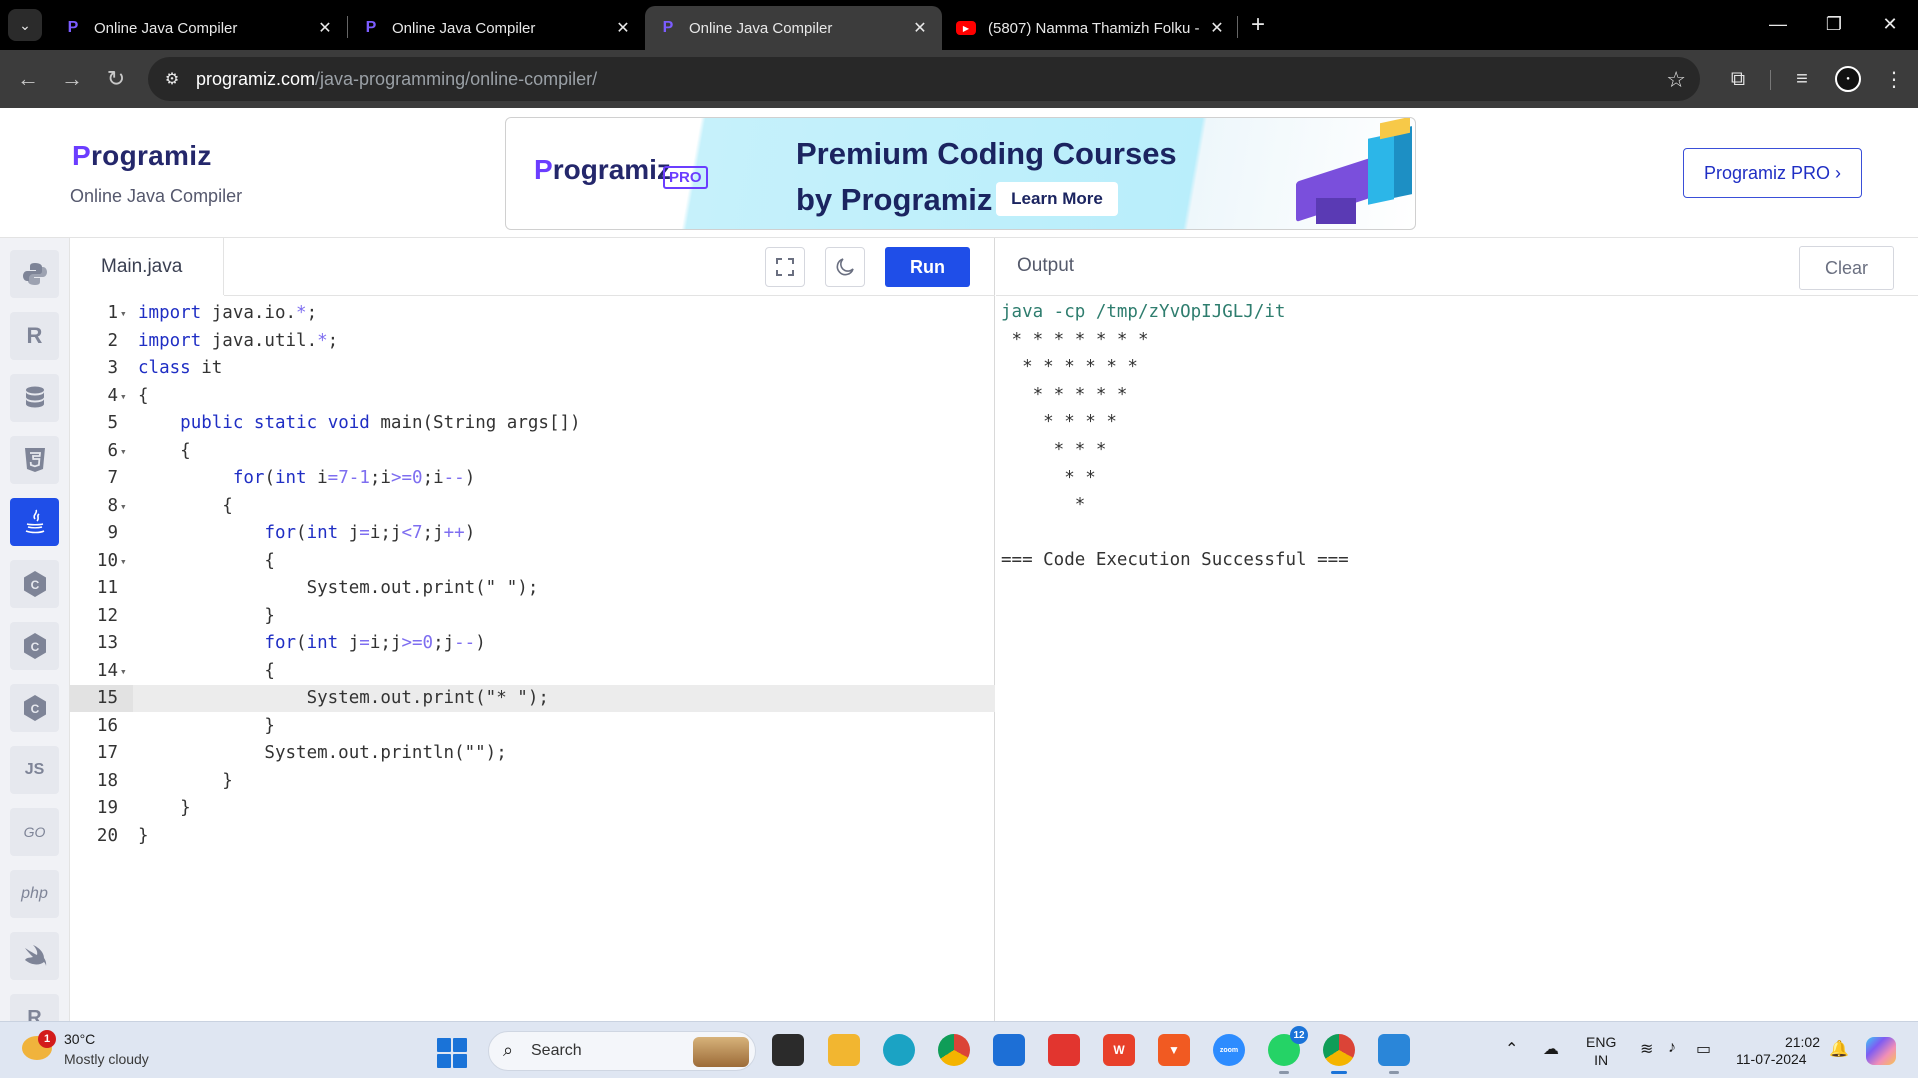 Image resolution: width=1918 pixels, height=1078 pixels. I want to click on windows-start-icon, so click(452, 1053).